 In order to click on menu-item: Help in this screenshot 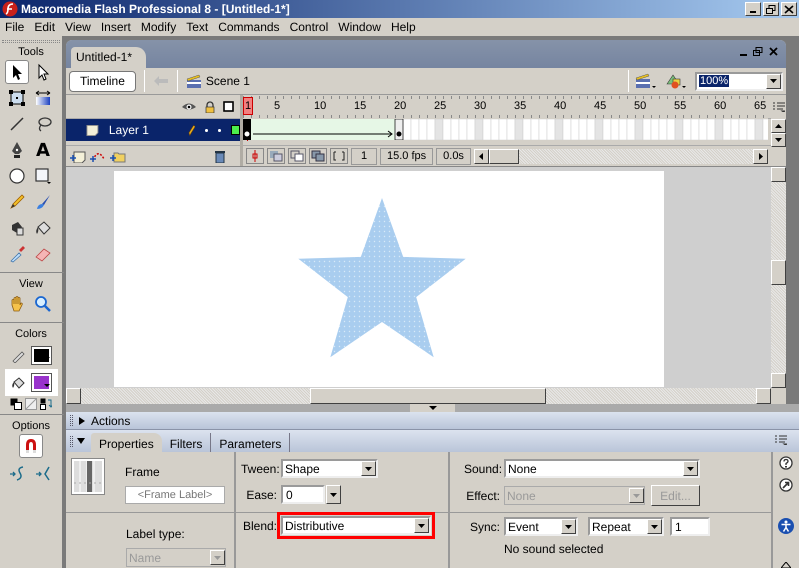, I will do `click(403, 27)`.